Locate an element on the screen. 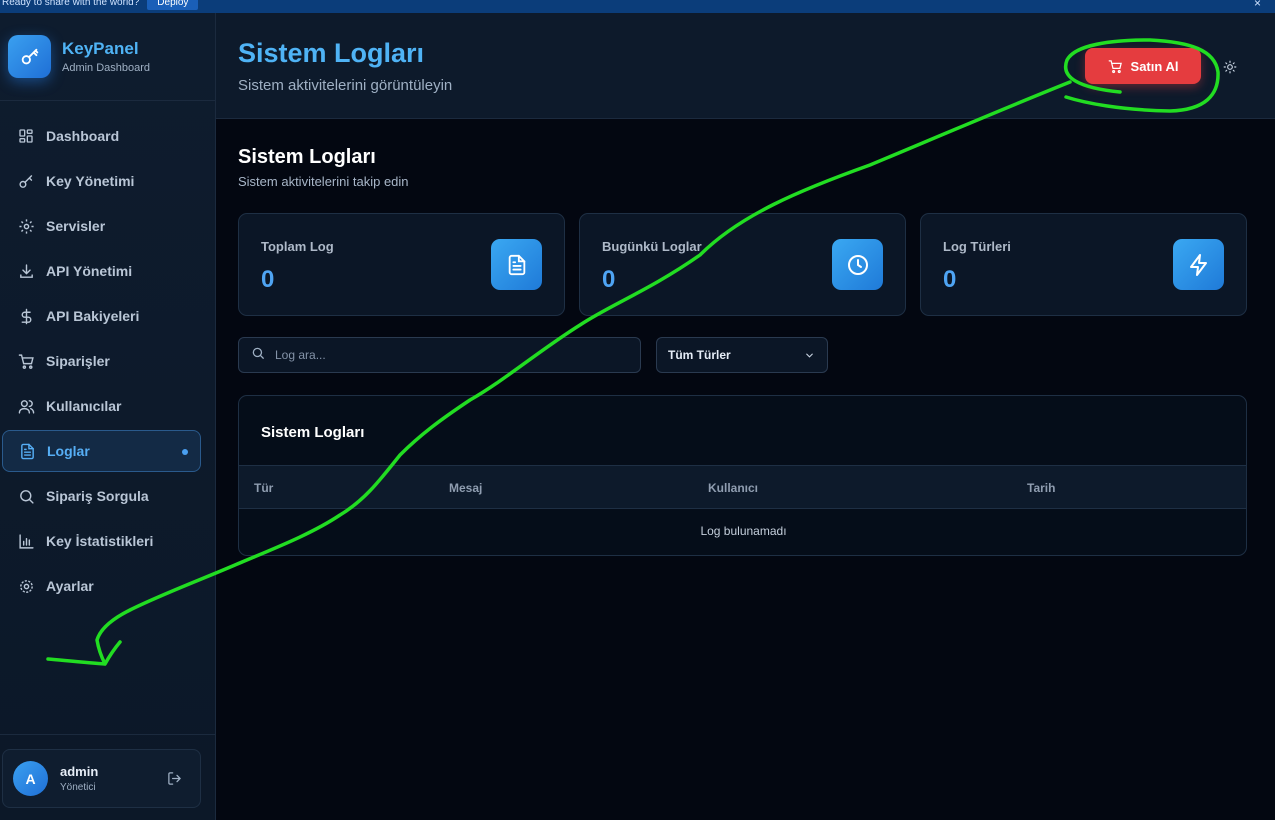 Image resolution: width=1275 pixels, height=820 pixels. column-header-user: Kullanıcı is located at coordinates (733, 488).